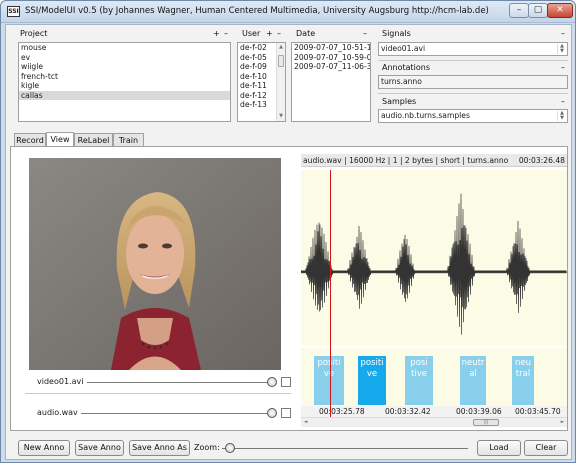 Image resolution: width=576 pixels, height=463 pixels. What do you see at coordinates (396, 33) in the screenshot?
I see `signals-label: Signals` at bounding box center [396, 33].